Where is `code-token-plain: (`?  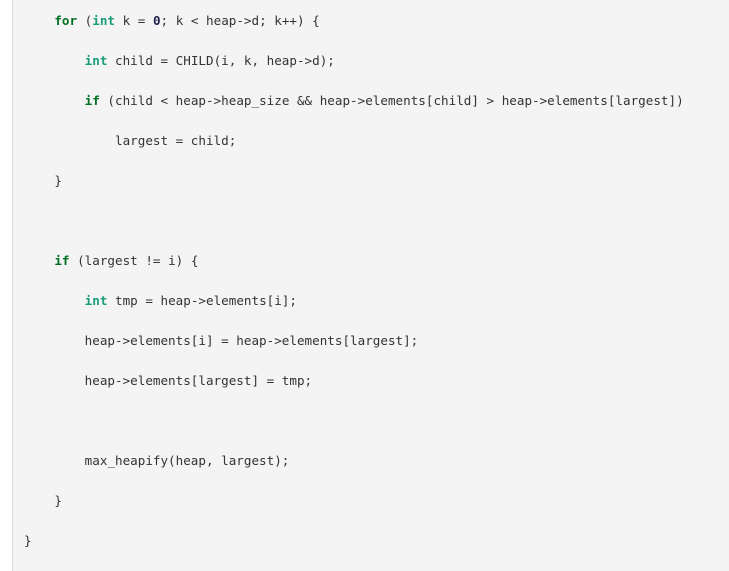
code-token-plain: ( is located at coordinates (85, 20).